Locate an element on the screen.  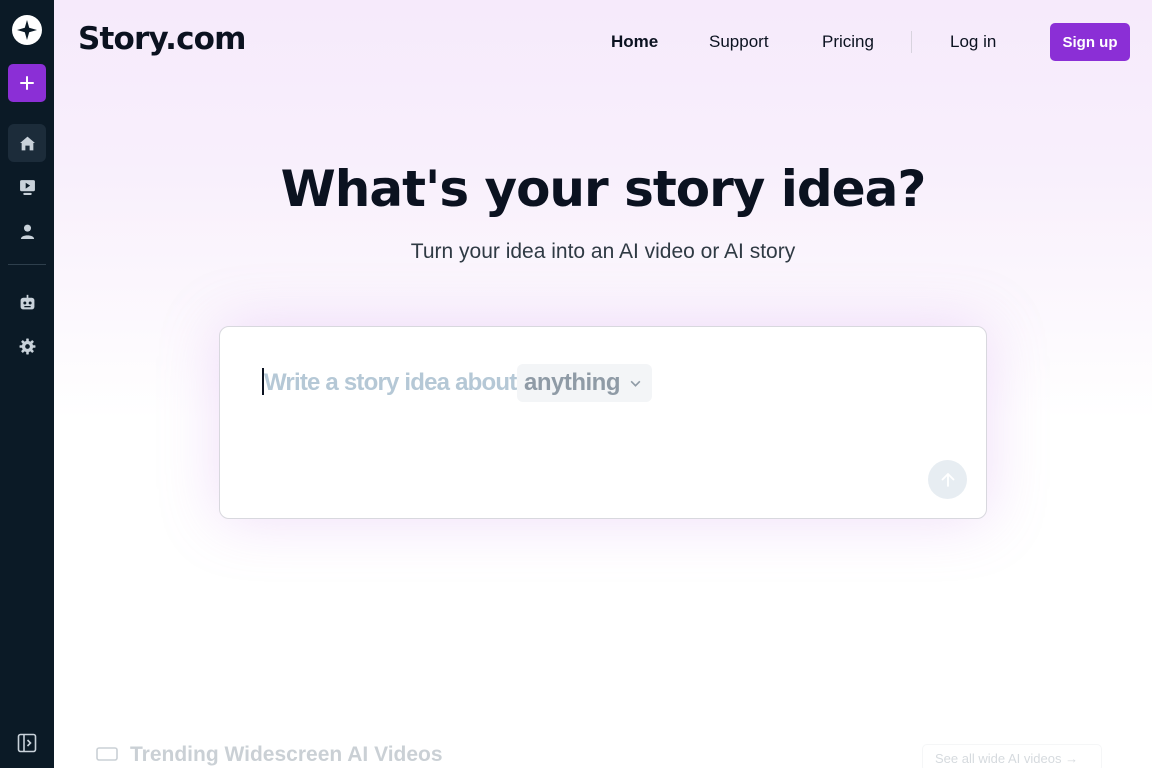
new-story-button is located at coordinates (27, 83).